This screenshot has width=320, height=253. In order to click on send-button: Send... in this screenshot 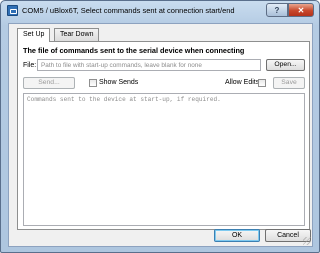, I will do `click(49, 83)`.